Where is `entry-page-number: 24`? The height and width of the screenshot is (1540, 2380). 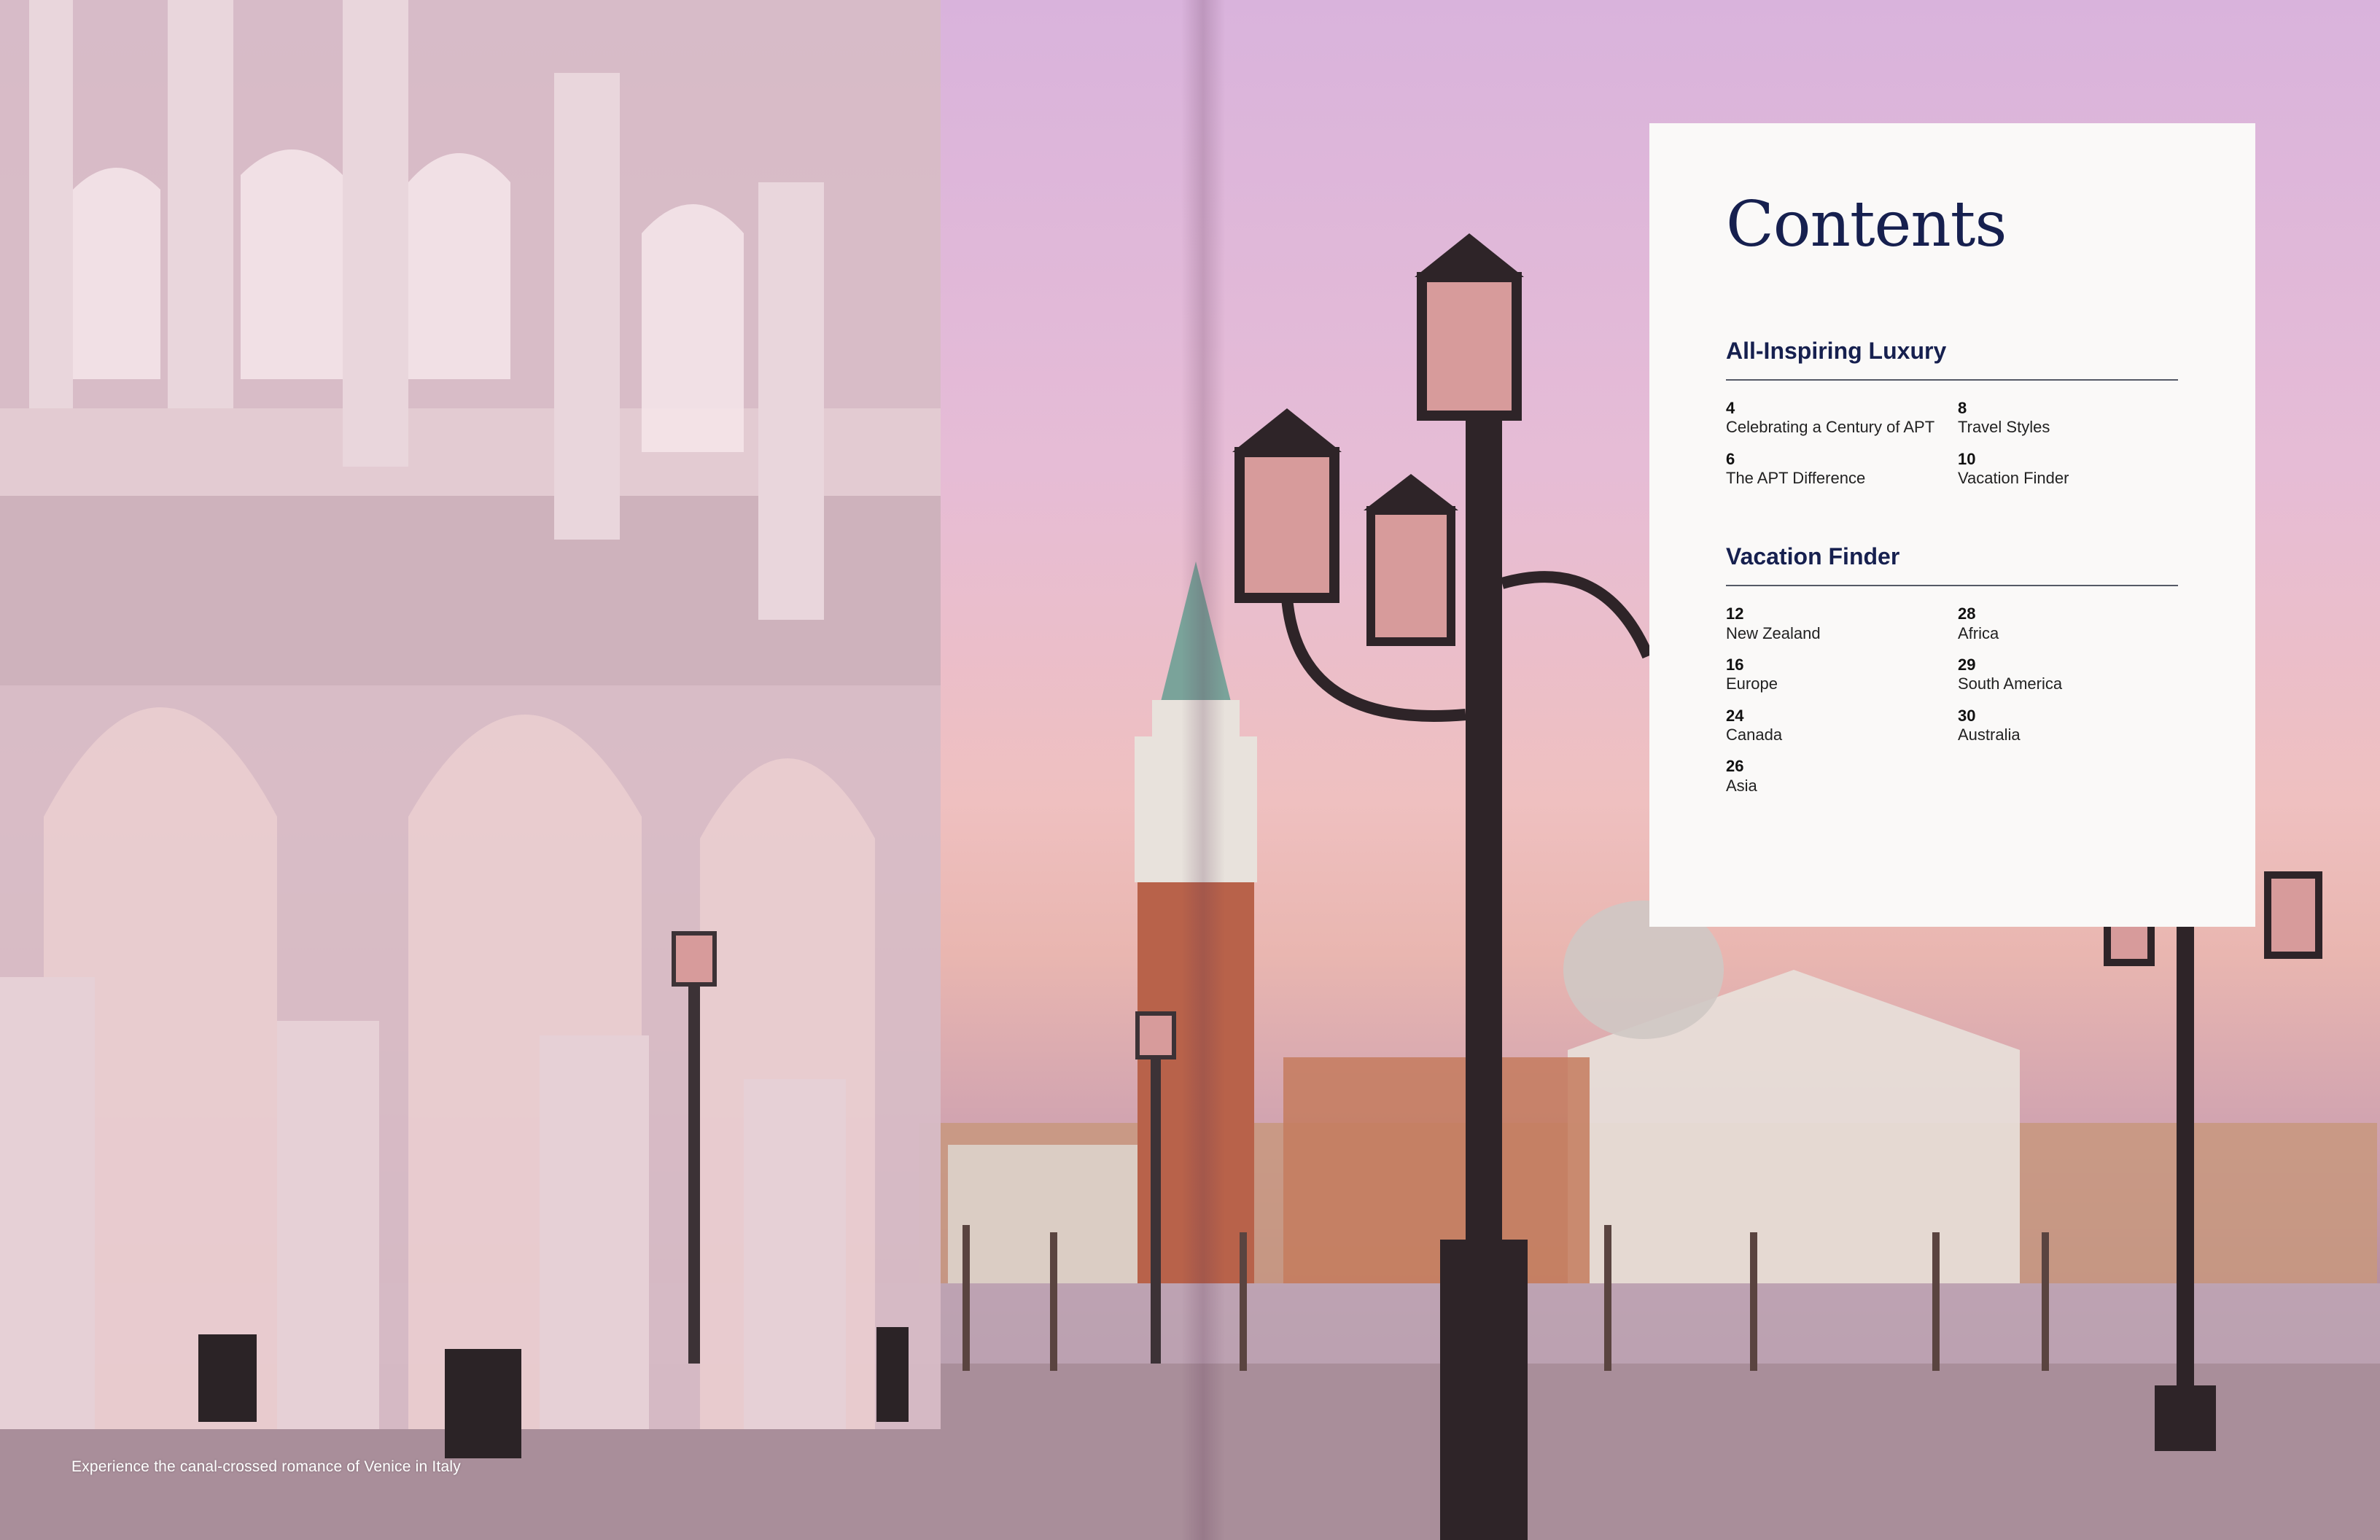
entry-page-number: 24 is located at coordinates (1735, 715).